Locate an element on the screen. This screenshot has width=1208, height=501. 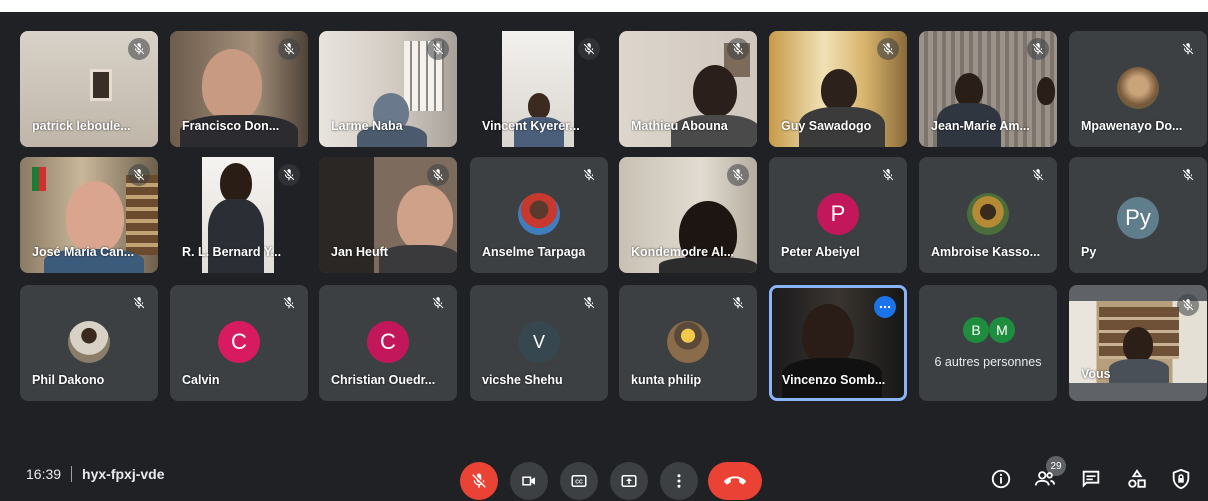
host-controls-button is located at coordinates (1181, 479).